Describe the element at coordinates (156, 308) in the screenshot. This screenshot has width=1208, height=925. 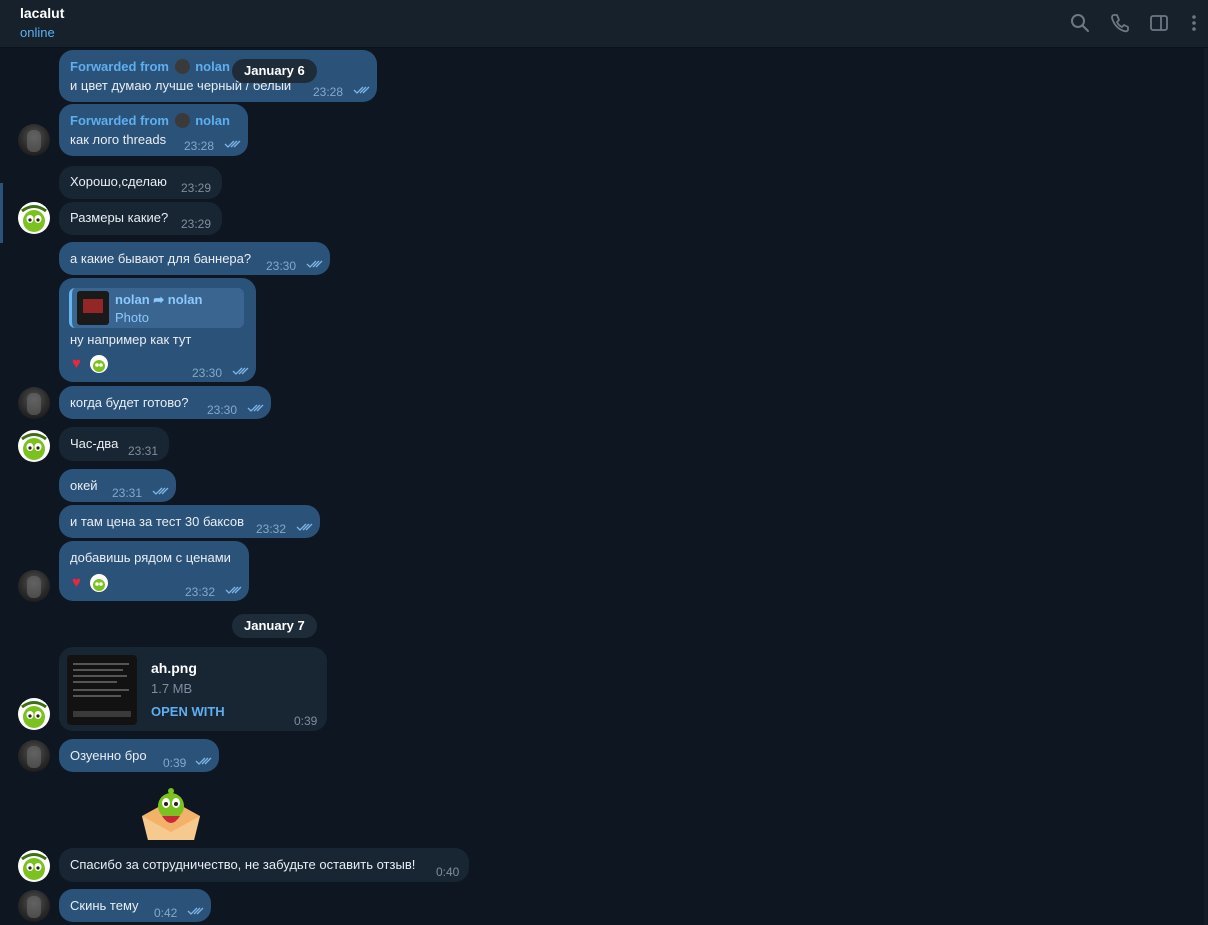
I see `reply-quote: nolan ➦ nolan Photo` at that location.